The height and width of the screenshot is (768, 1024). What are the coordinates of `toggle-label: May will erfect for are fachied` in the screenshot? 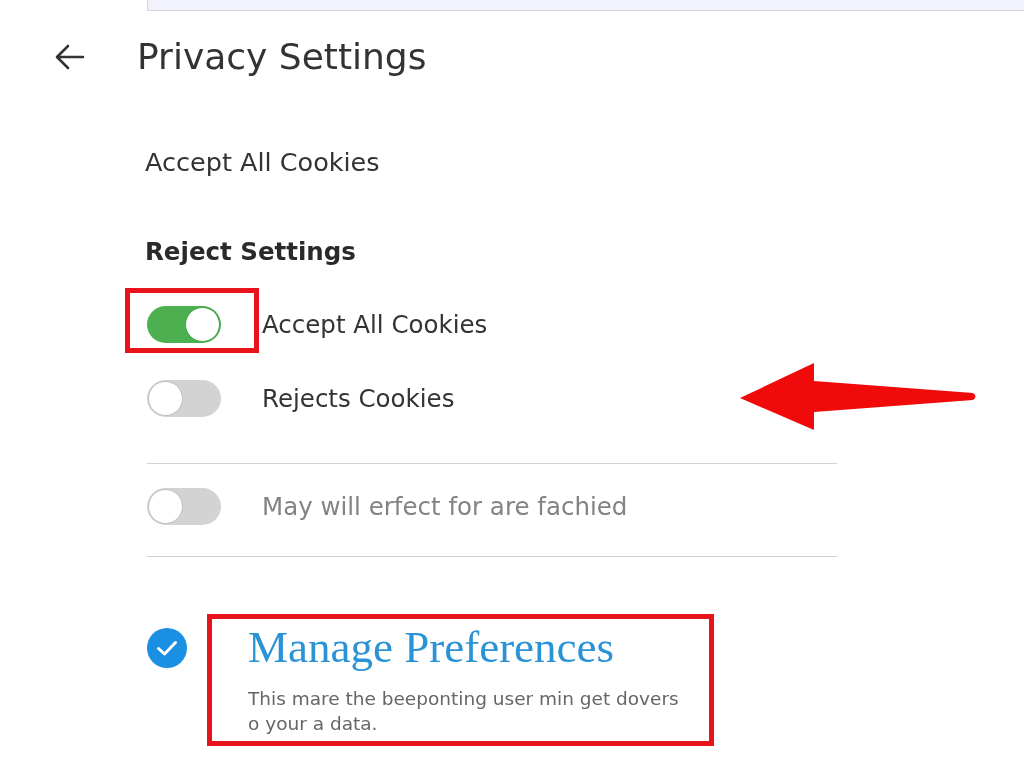 It's located at (445, 506).